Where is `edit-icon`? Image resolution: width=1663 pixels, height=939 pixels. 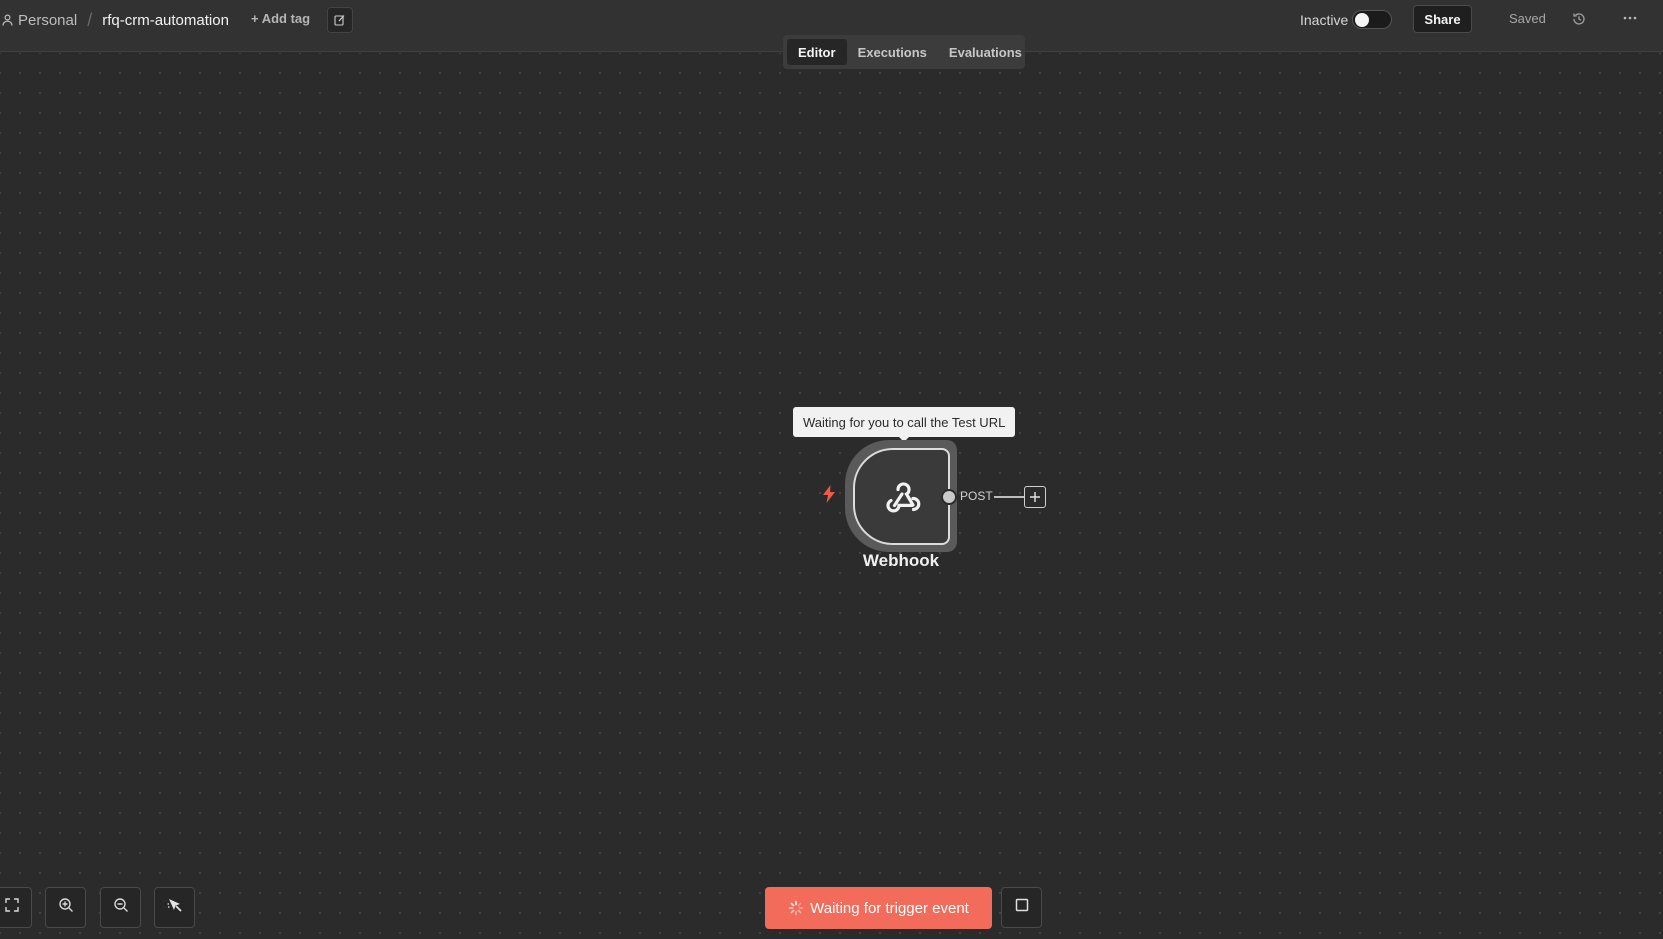
edit-icon is located at coordinates (340, 20).